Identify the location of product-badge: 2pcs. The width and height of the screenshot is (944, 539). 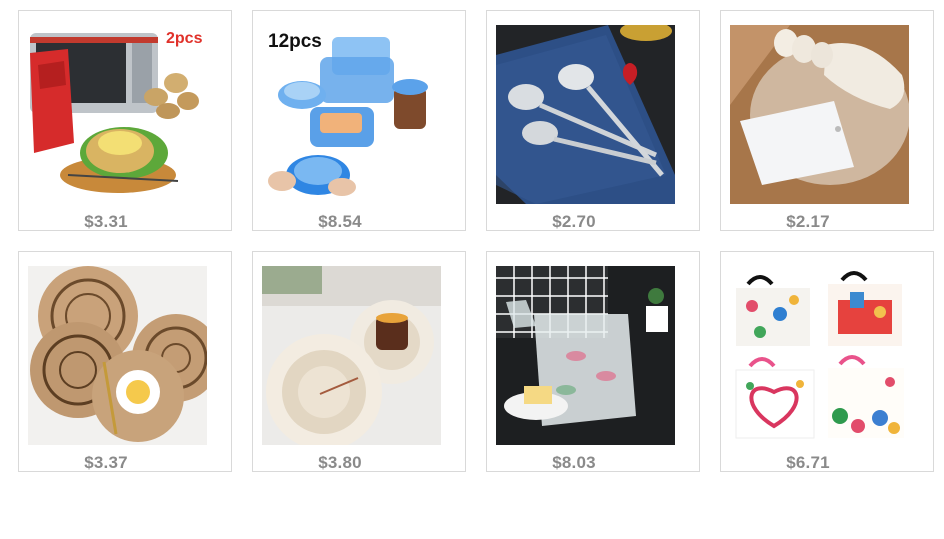
(184, 38).